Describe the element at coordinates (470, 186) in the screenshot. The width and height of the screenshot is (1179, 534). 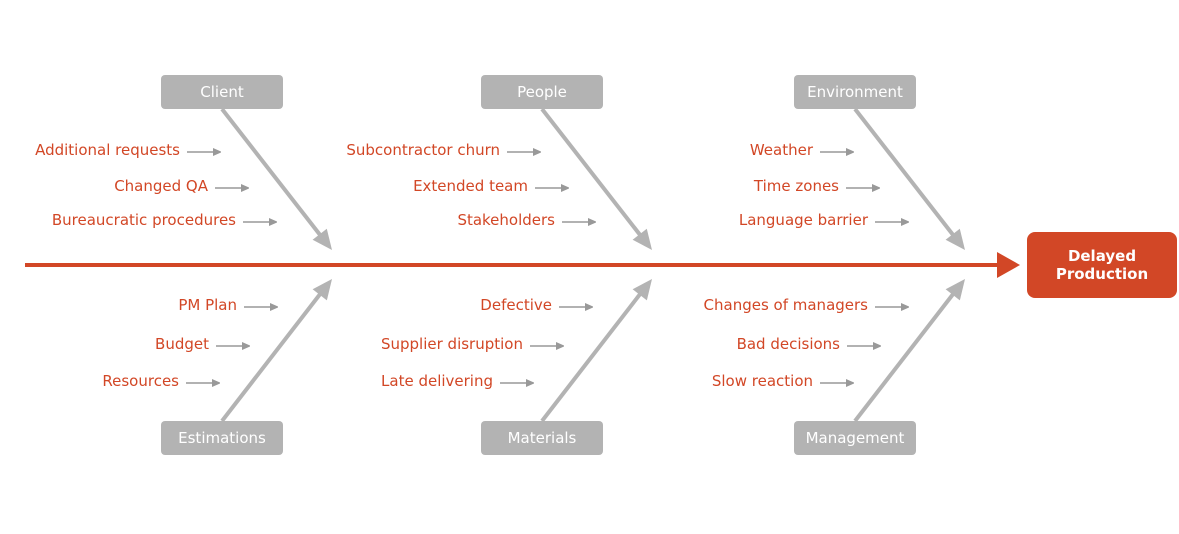
I see `cause-label: Extended team` at that location.